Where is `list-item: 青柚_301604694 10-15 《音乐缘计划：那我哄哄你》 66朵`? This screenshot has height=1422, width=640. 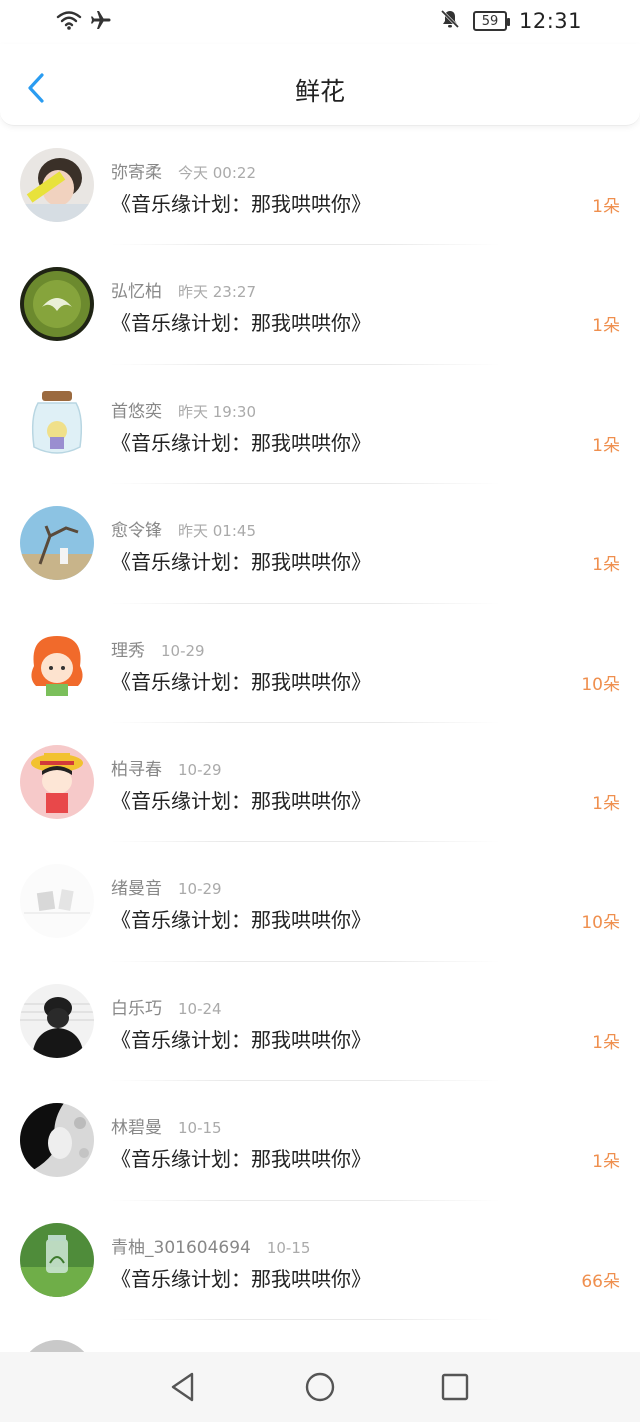 list-item: 青柚_301604694 10-15 《音乐缘计划：那我哄哄你》 66朵 is located at coordinates (320, 1260).